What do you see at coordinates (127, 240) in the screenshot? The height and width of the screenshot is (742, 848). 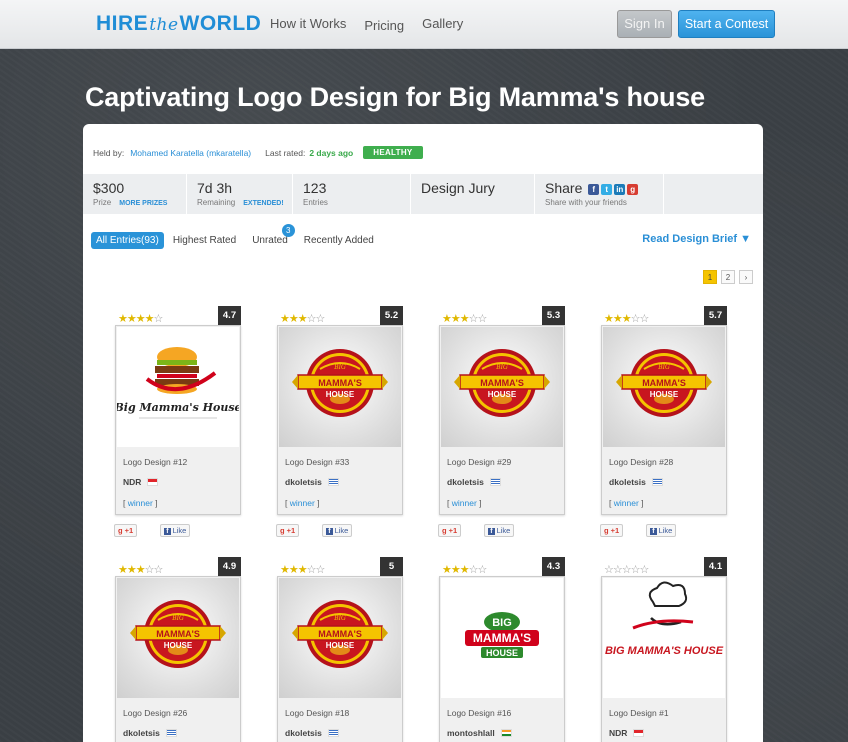 I see `tab-all-entries: All Entries(93)` at bounding box center [127, 240].